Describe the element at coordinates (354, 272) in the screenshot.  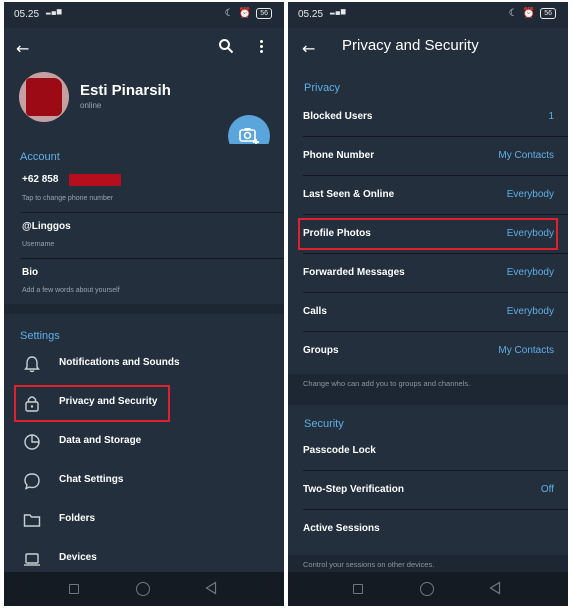
I see `privacy-item-label: Forwarded Messages` at that location.